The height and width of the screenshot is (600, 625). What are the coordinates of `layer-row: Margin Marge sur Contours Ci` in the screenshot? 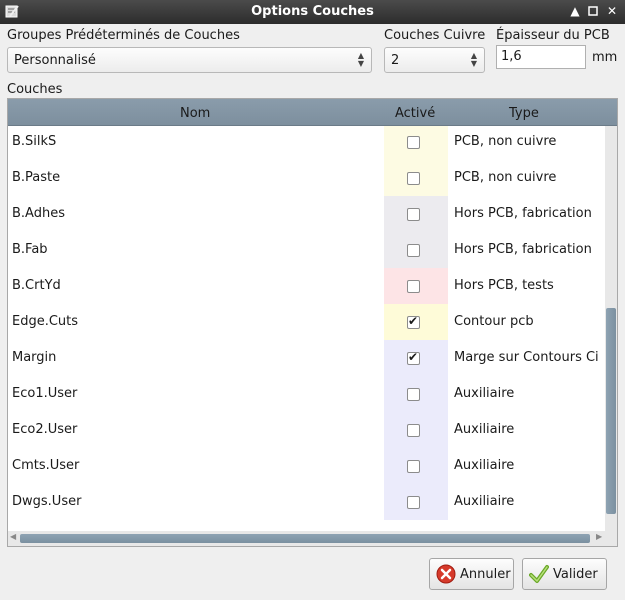 It's located at (306, 358).